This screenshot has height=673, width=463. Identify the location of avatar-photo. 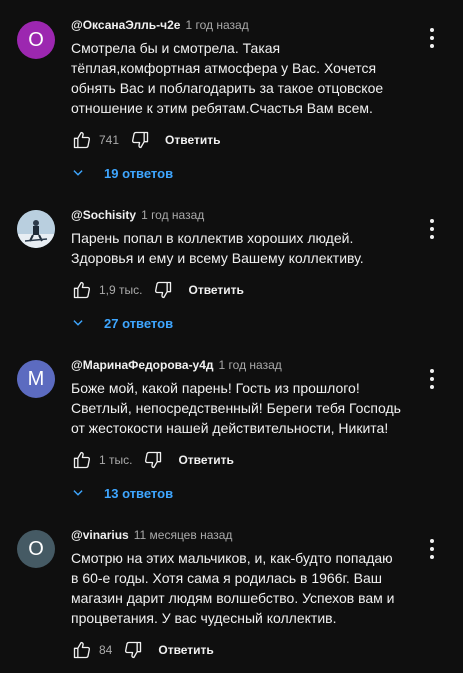
(36, 229).